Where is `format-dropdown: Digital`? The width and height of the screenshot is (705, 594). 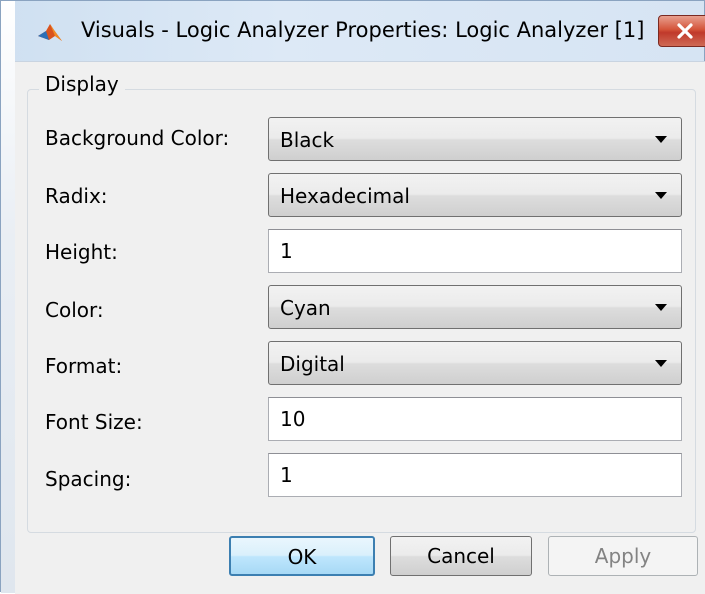 format-dropdown: Digital is located at coordinates (475, 363).